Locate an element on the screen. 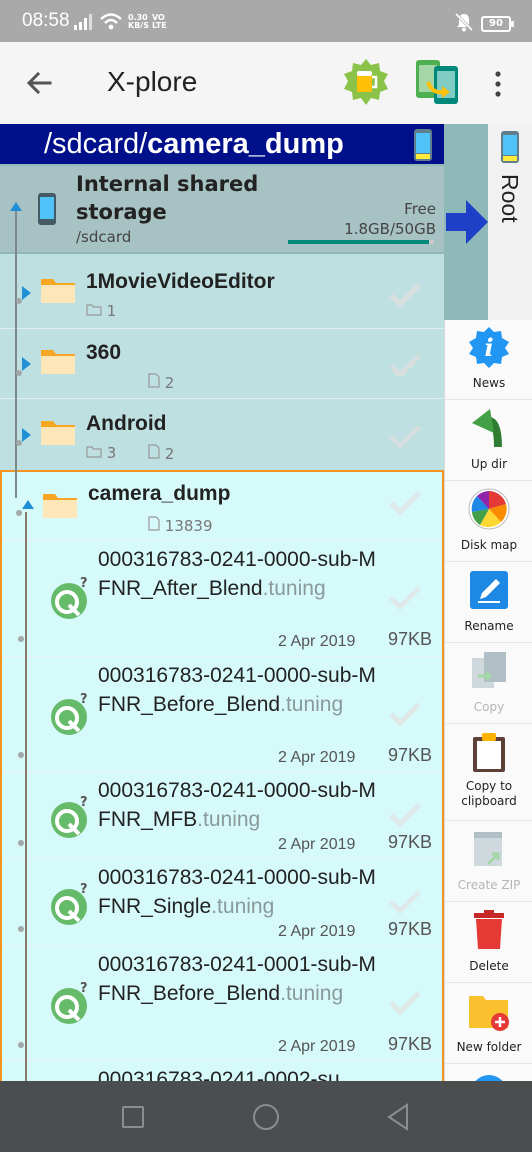 The image size is (532, 1152). folder-row: 360 2 is located at coordinates (222, 364).